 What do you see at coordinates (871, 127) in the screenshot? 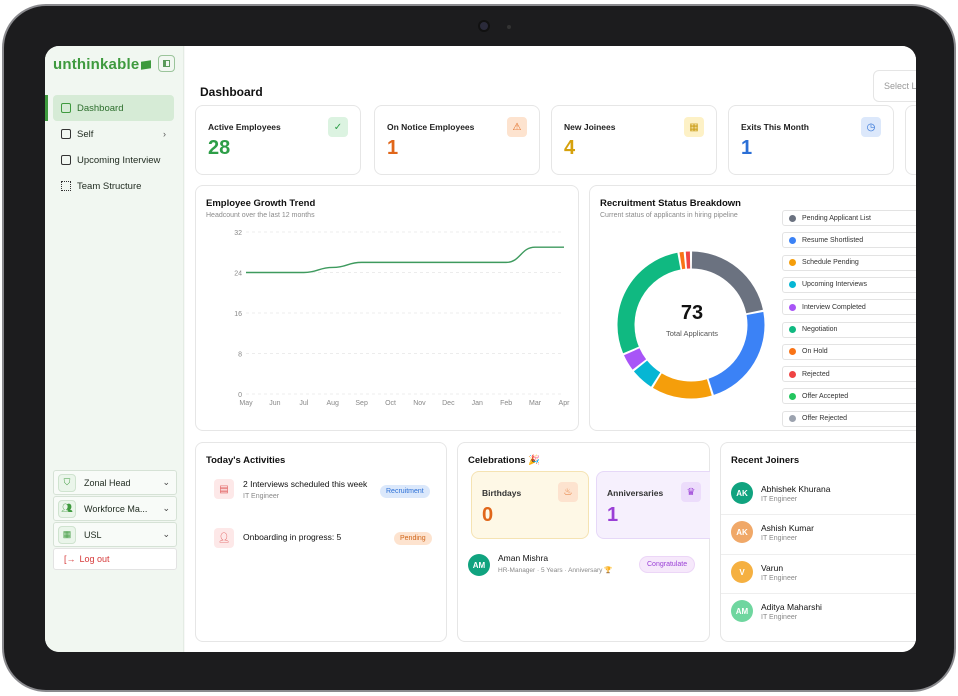
I see `clock-icon: ◷` at bounding box center [871, 127].